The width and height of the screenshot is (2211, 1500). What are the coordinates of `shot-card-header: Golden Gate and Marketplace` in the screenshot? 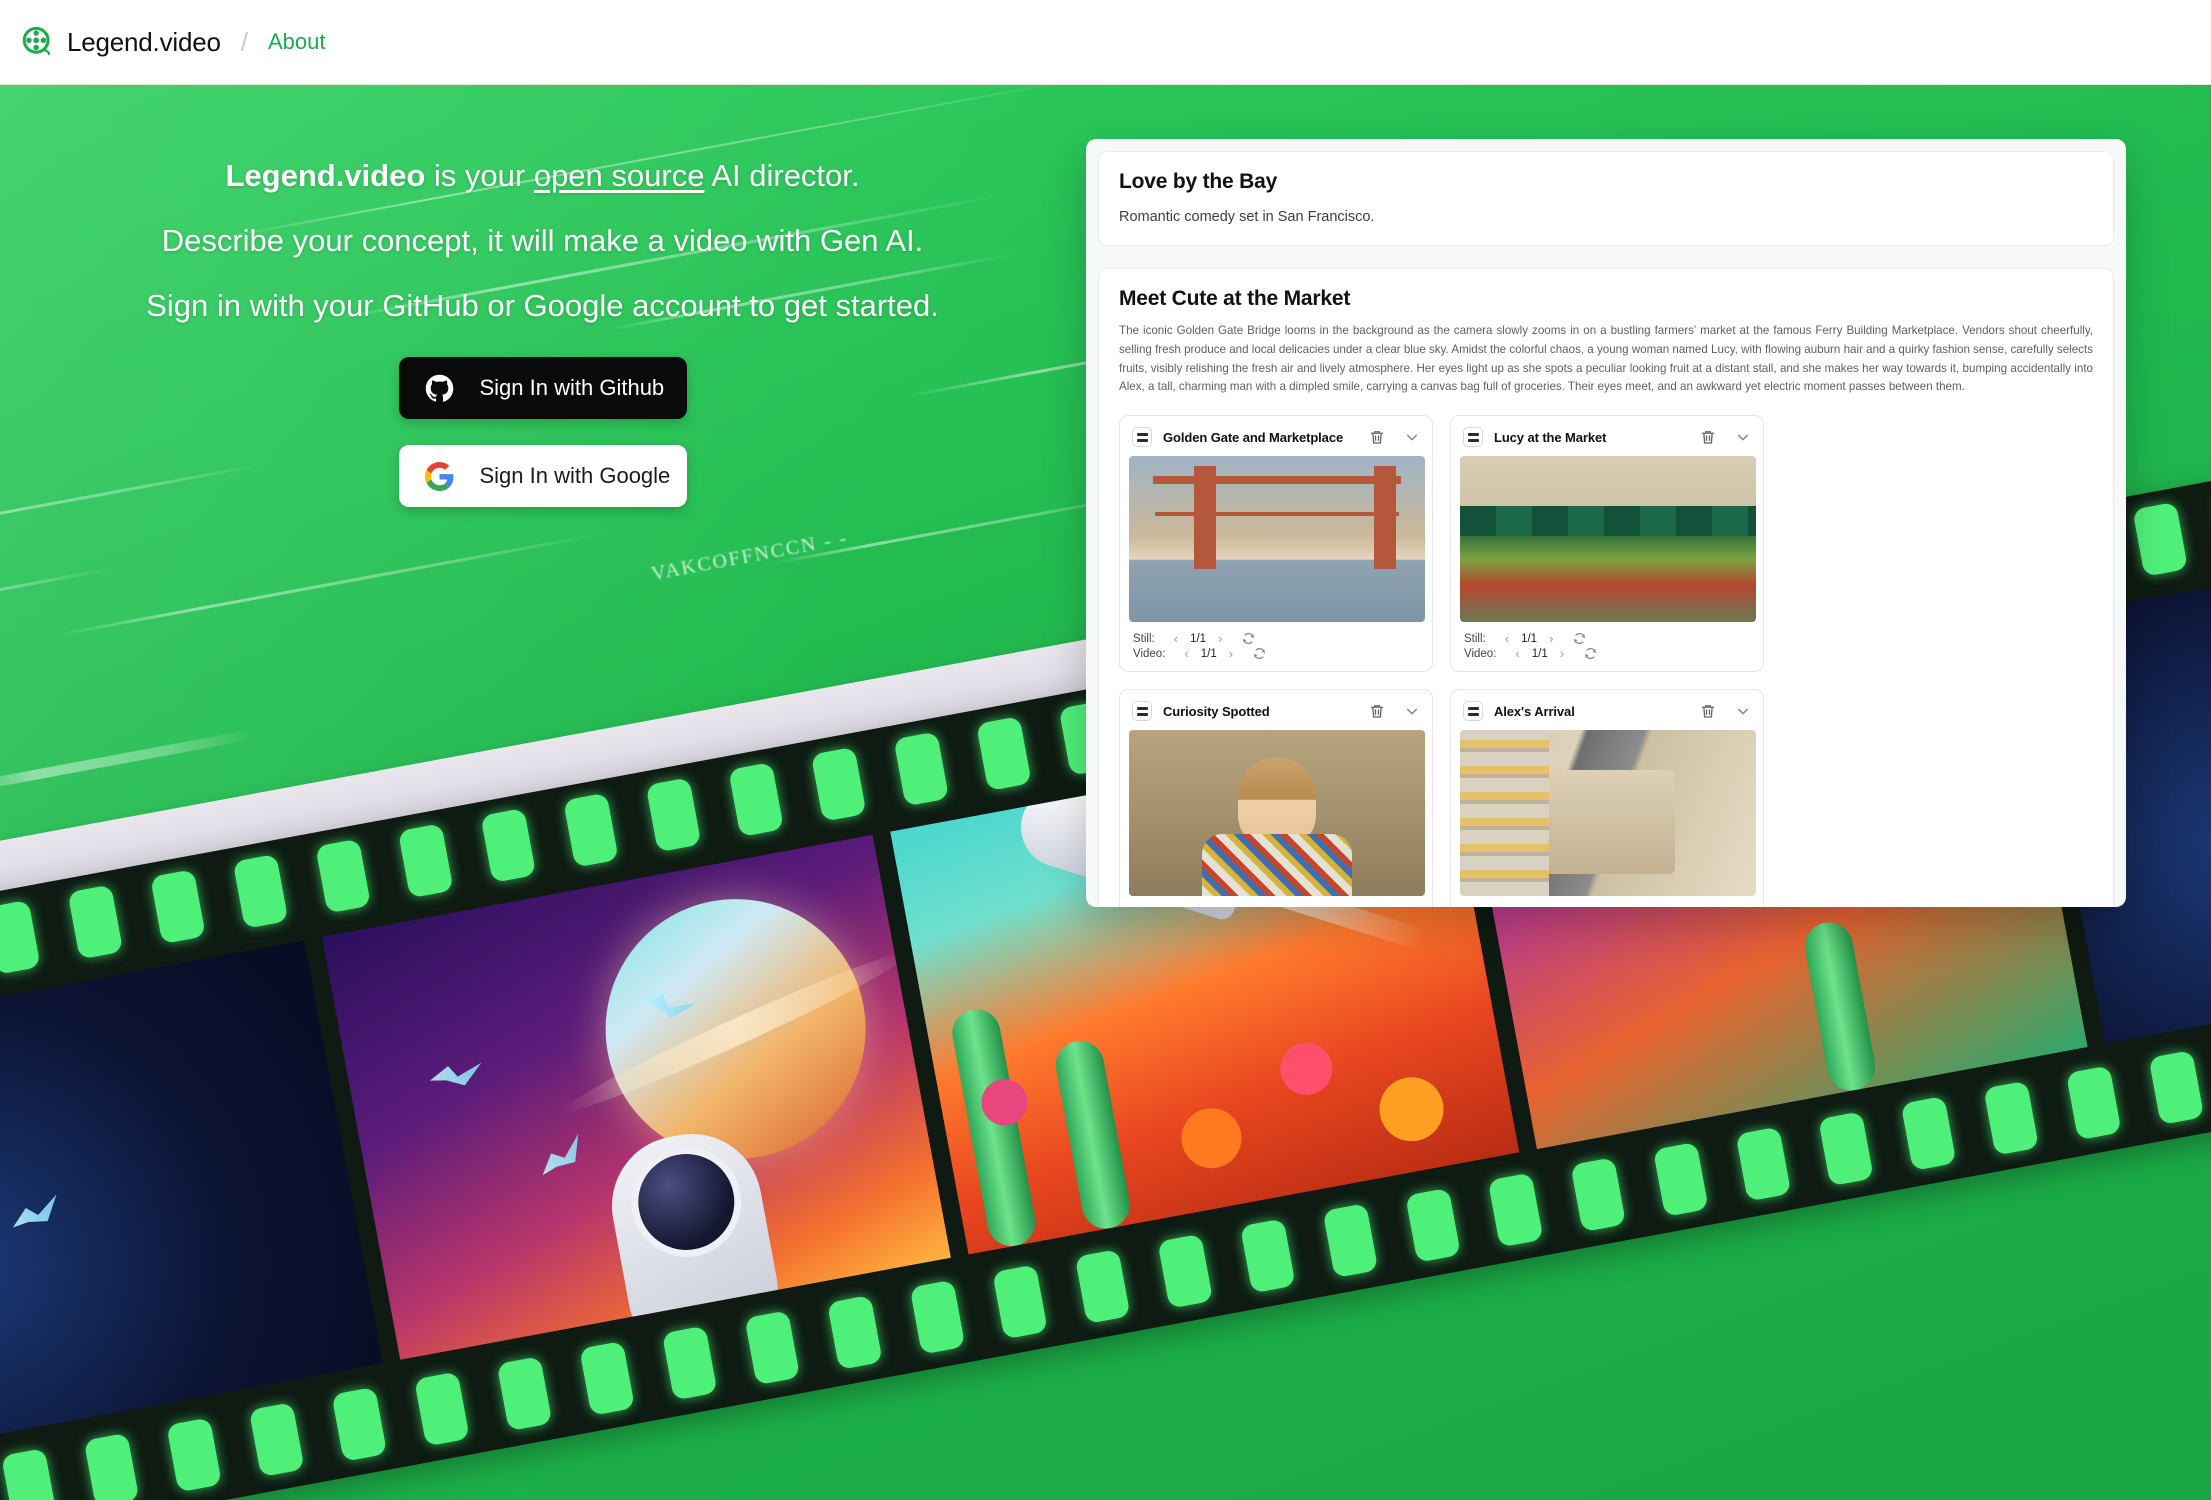 It's located at (1276, 440).